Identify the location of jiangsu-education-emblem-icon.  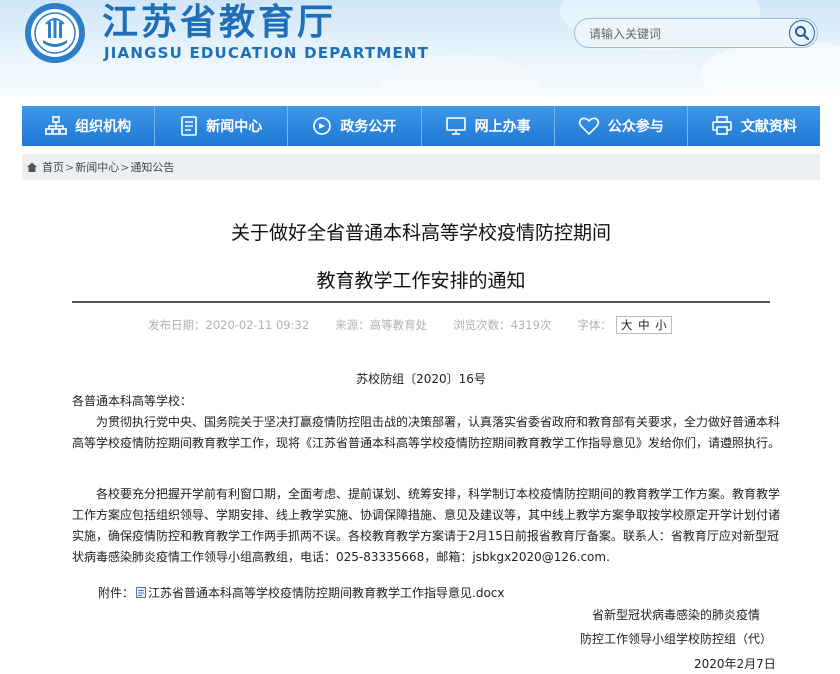
(55, 33).